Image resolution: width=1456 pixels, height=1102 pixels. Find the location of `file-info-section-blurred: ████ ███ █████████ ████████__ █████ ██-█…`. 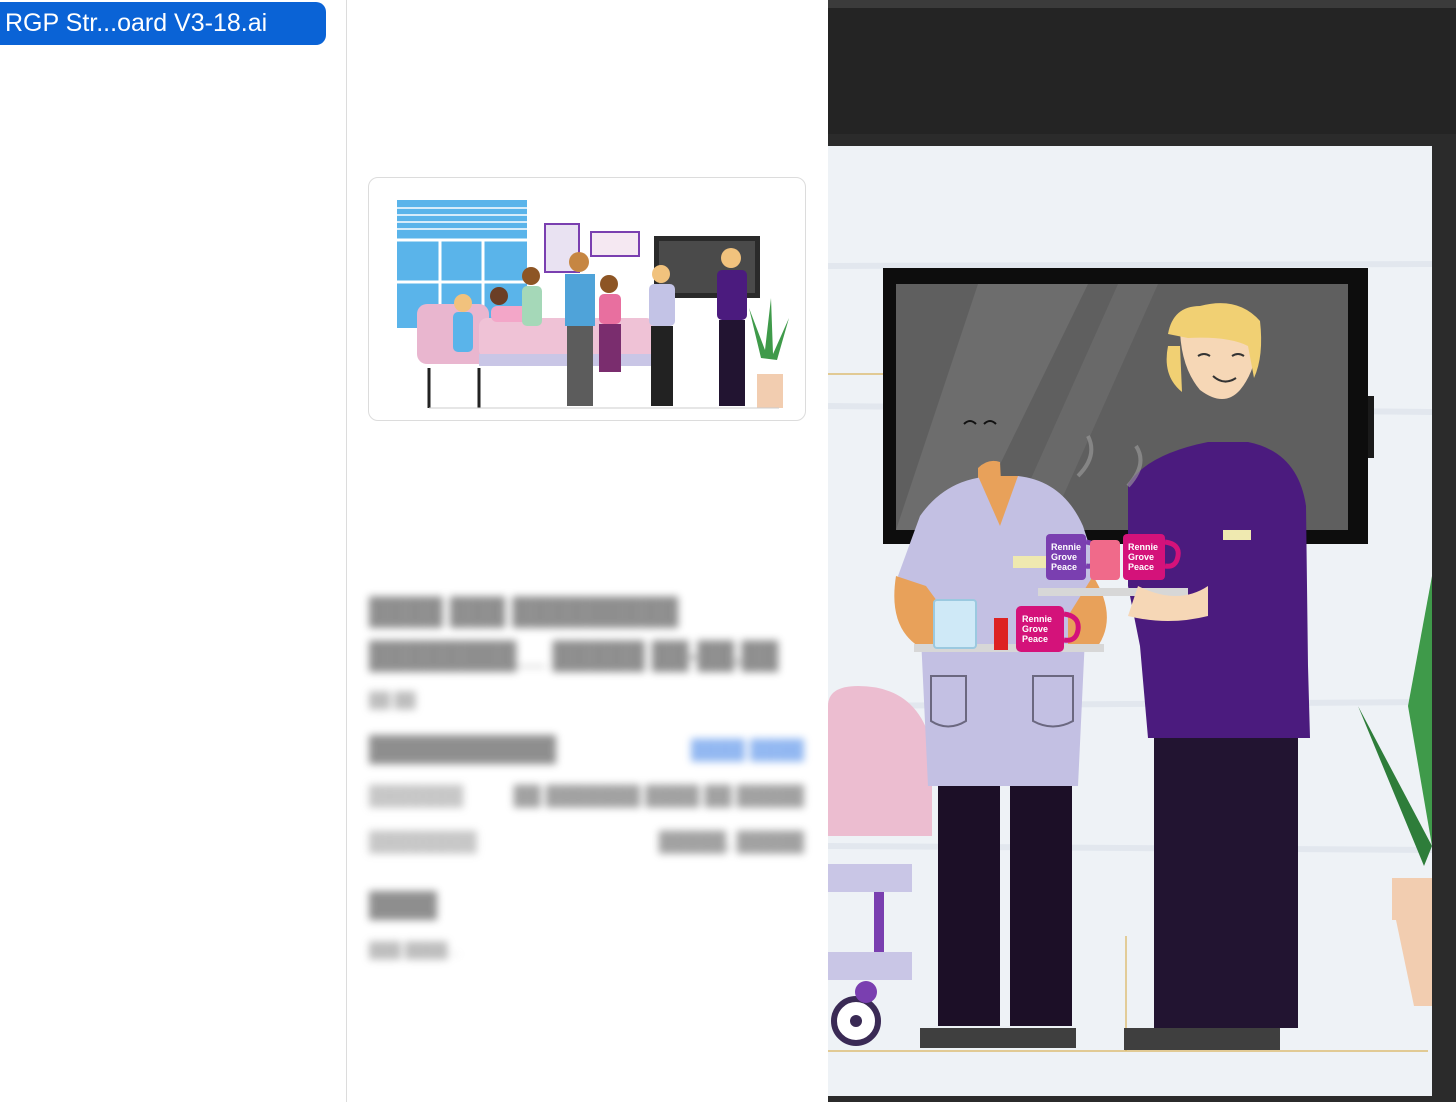

file-info-section-blurred: ████ ███ █████████ ████████__ █████ ██-█… is located at coordinates (587, 800).